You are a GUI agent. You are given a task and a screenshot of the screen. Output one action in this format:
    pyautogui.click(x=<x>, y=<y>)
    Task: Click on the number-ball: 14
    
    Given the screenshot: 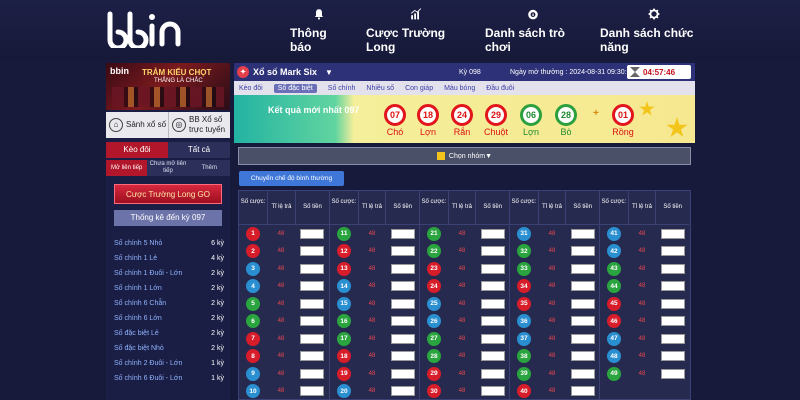 What is the action you would take?
    pyautogui.click(x=344, y=286)
    